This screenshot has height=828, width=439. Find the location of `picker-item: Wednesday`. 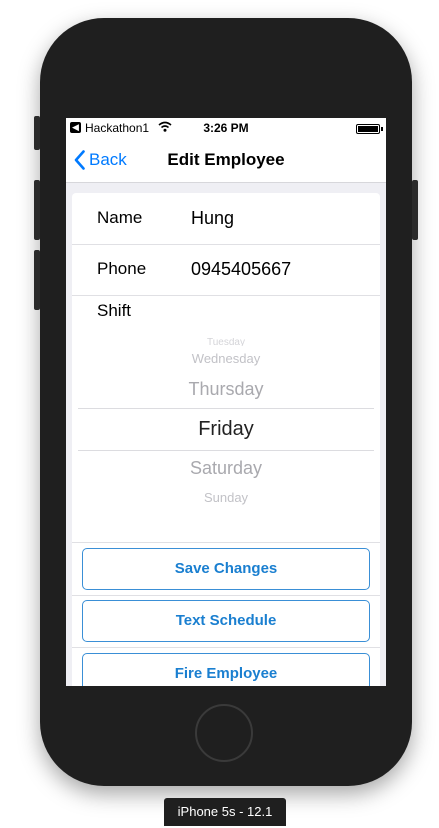

picker-item: Wednesday is located at coordinates (226, 358).